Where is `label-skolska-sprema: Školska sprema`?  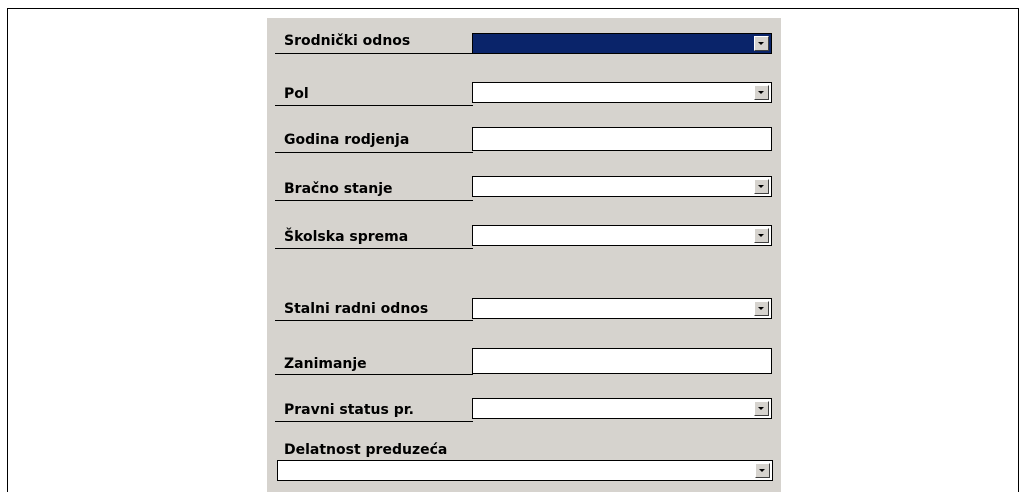
label-skolska-sprema: Školska sprema is located at coordinates (346, 237).